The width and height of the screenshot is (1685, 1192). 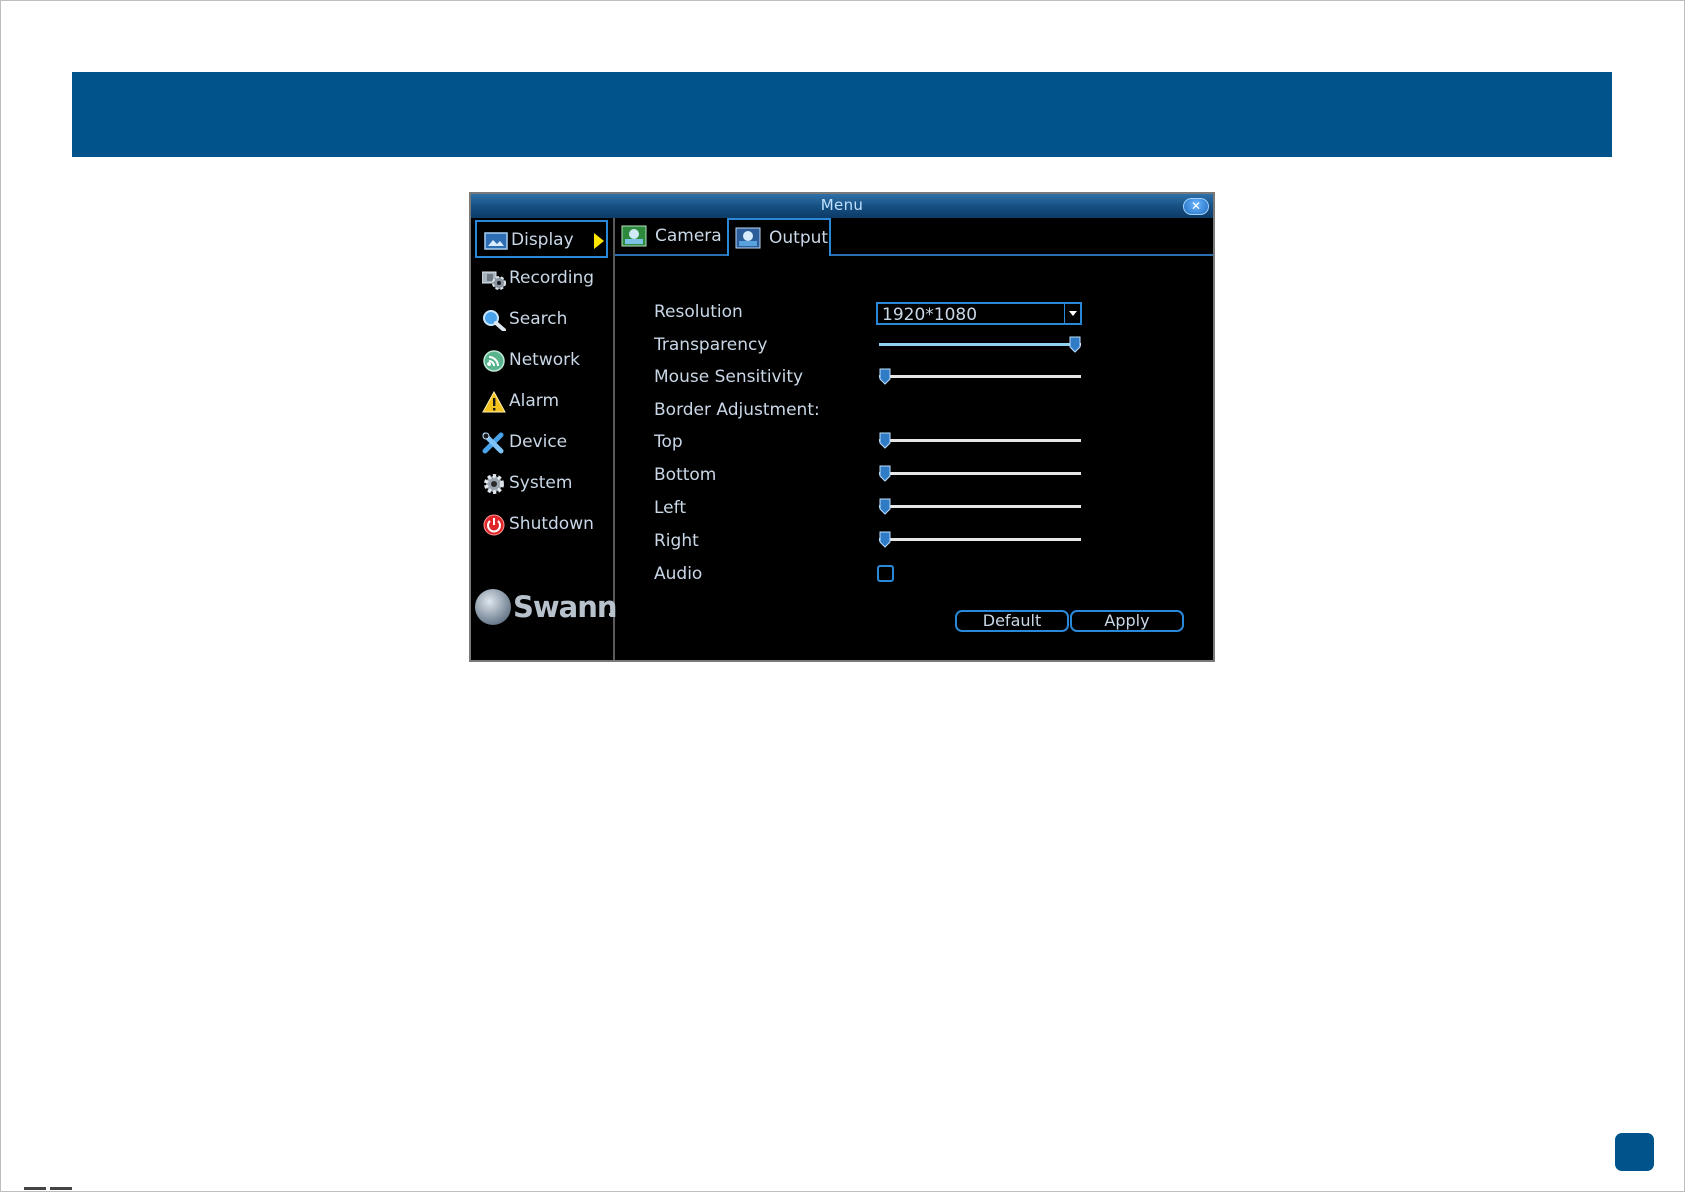 I want to click on left-slider, so click(x=980, y=507).